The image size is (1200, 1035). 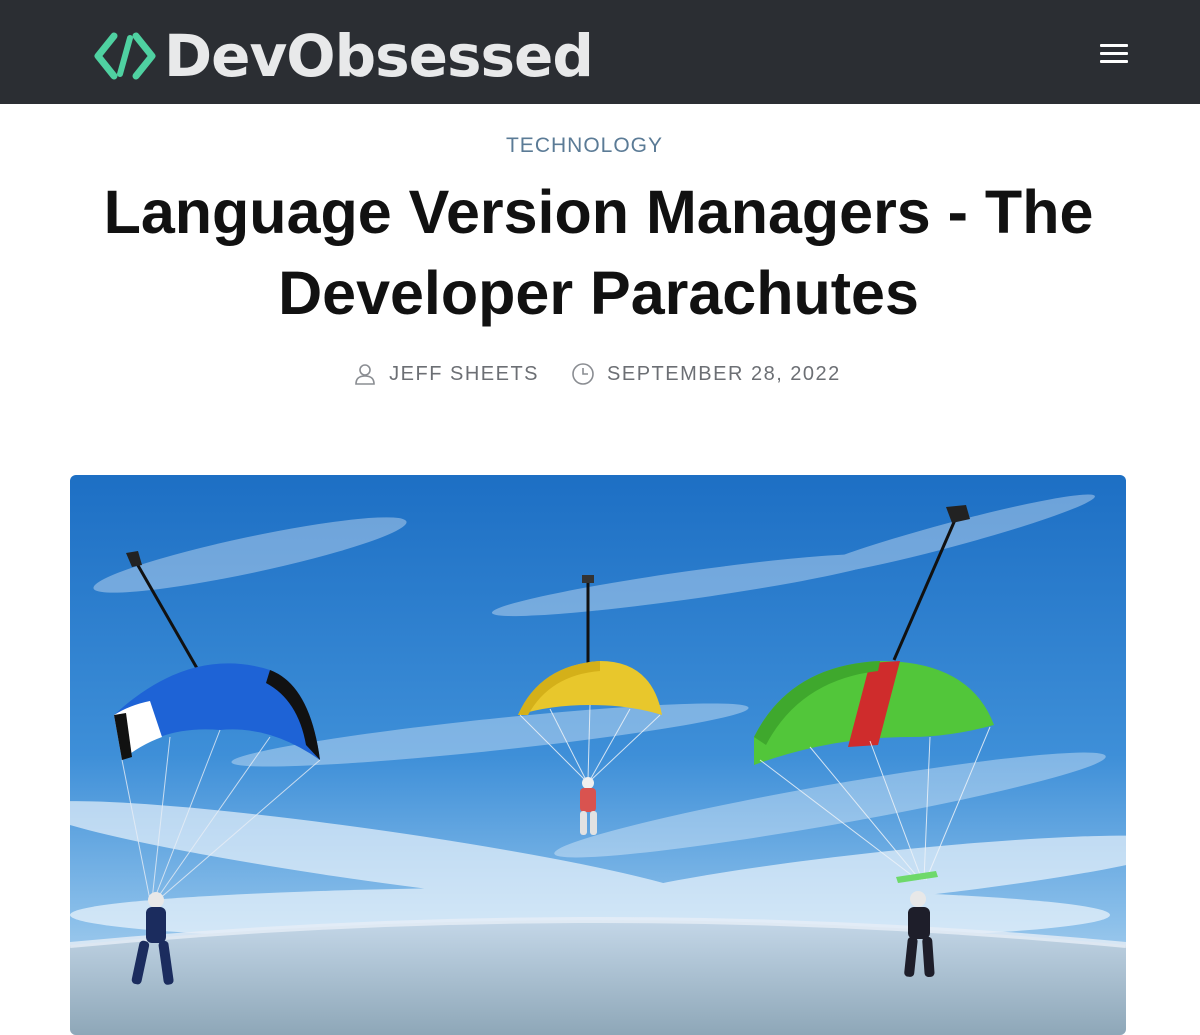 What do you see at coordinates (1114, 54) in the screenshot?
I see `menu-button` at bounding box center [1114, 54].